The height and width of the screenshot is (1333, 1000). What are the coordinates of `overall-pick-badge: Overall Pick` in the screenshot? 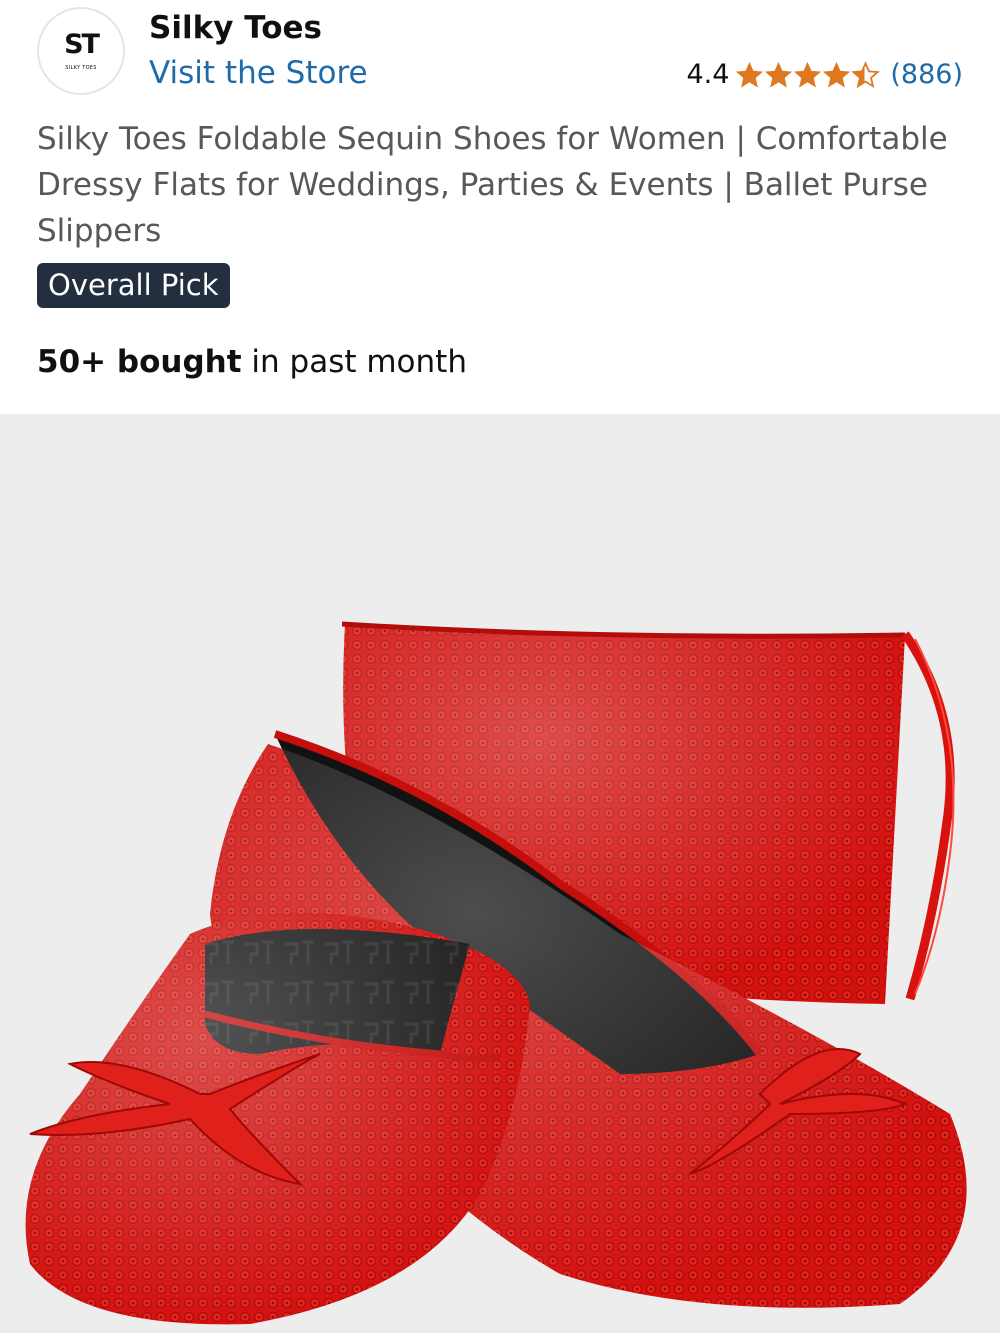 It's located at (133, 285).